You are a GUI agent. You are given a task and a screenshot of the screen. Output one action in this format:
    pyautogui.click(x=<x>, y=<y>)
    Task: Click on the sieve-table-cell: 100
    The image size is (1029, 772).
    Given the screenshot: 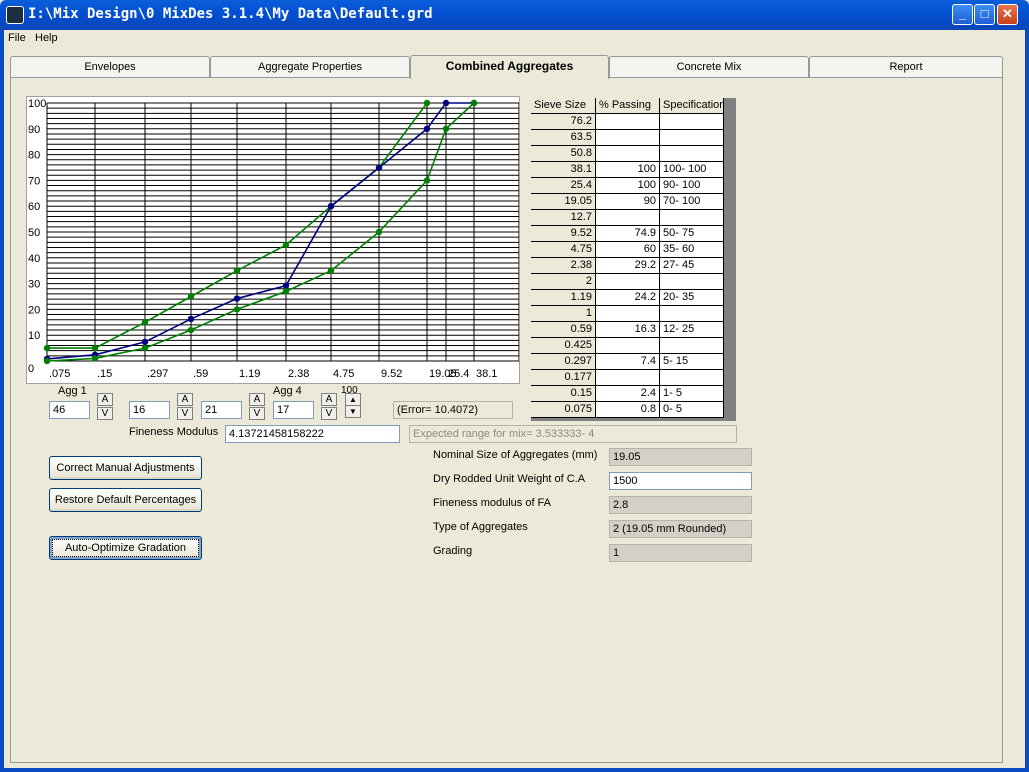 What is the action you would take?
    pyautogui.click(x=628, y=186)
    